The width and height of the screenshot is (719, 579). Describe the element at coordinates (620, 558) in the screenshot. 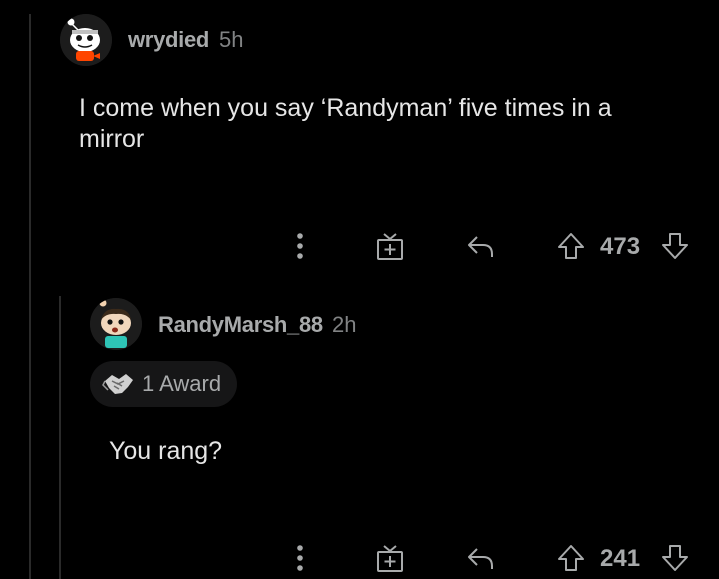

I see `score: 241` at that location.